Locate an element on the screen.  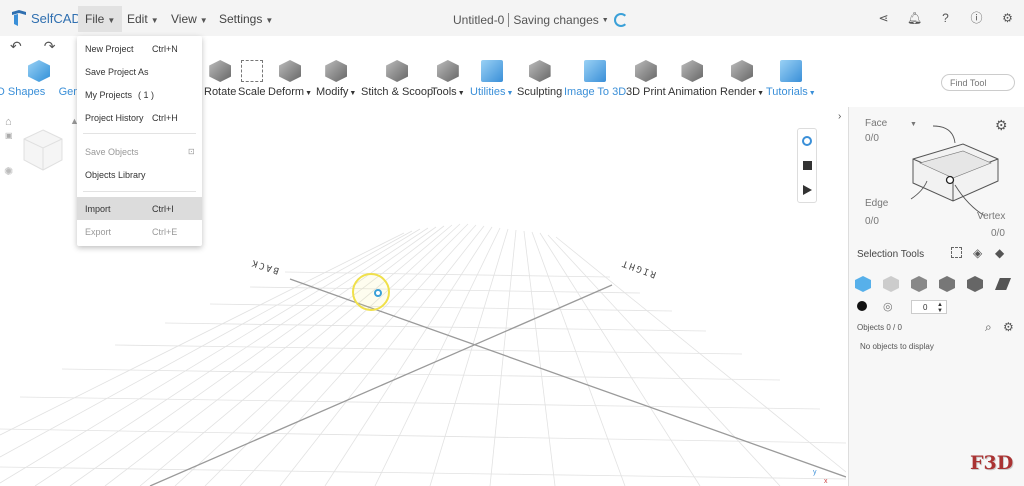
color-black-icon is located at coordinates (862, 306).